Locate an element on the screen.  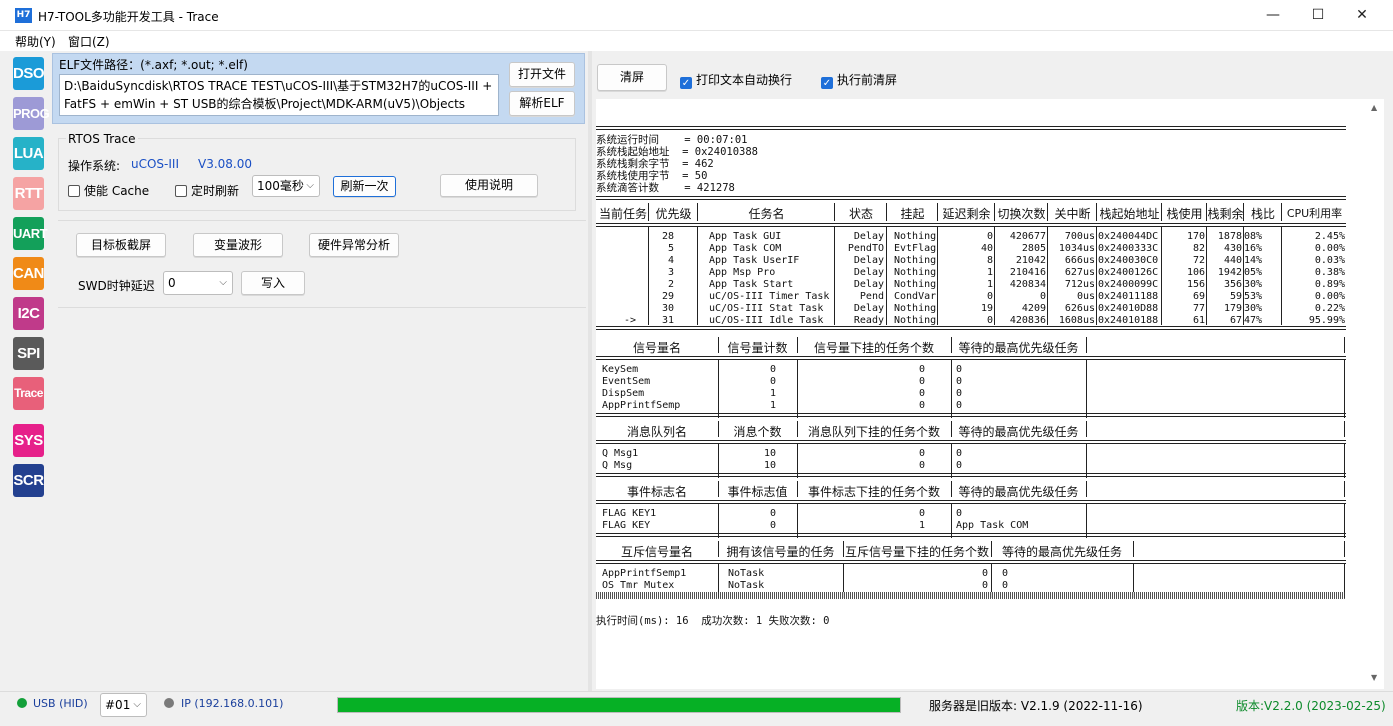
task-free-cell: 1942 is located at coordinates (1229, 272).